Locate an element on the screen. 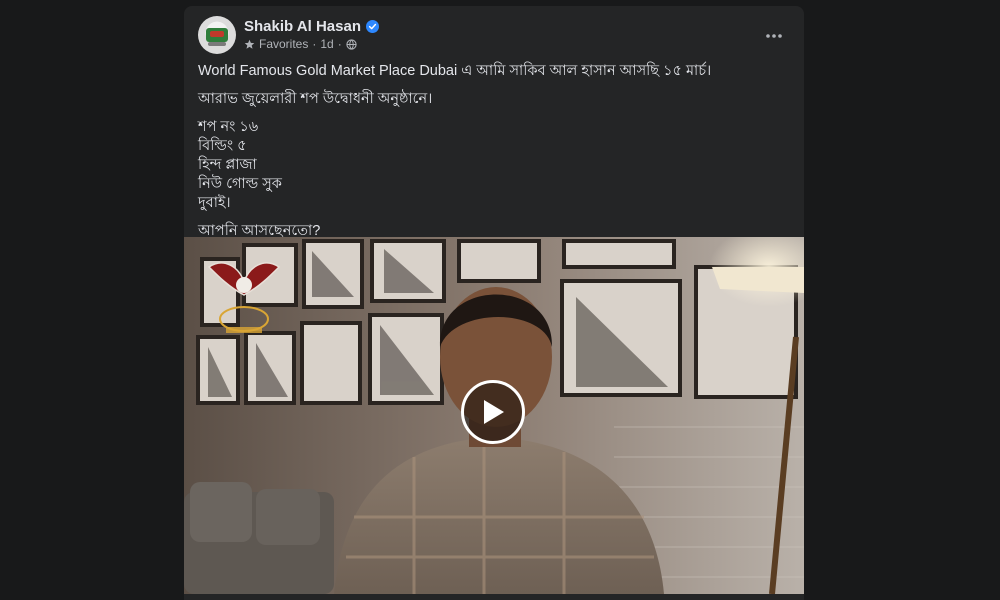 This screenshot has width=1000, height=600. address-line: হিন্দ প্লাজা is located at coordinates (227, 165).